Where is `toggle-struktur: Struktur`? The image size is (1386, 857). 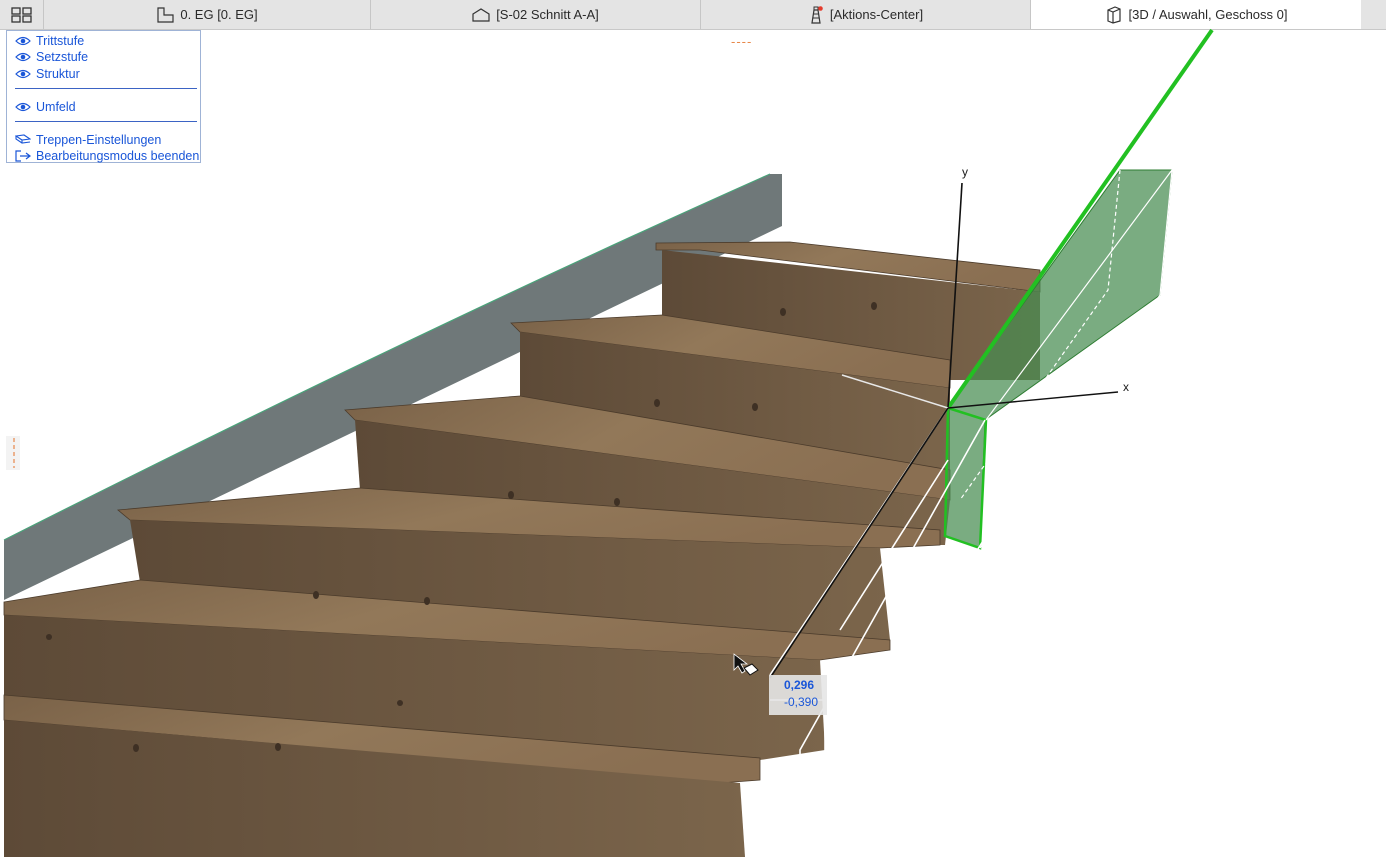 toggle-struktur: Struktur is located at coordinates (47, 74).